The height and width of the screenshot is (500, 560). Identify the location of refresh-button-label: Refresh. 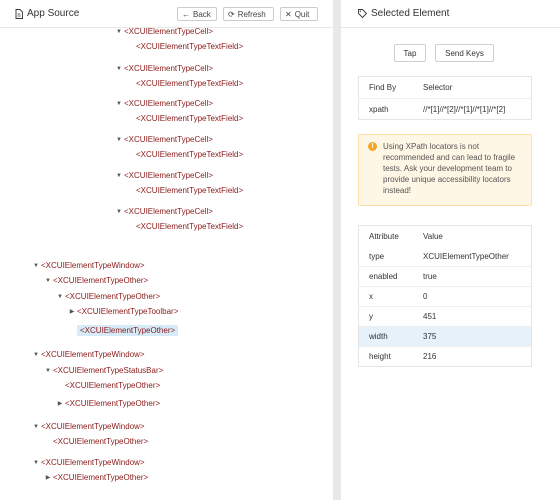
(251, 14).